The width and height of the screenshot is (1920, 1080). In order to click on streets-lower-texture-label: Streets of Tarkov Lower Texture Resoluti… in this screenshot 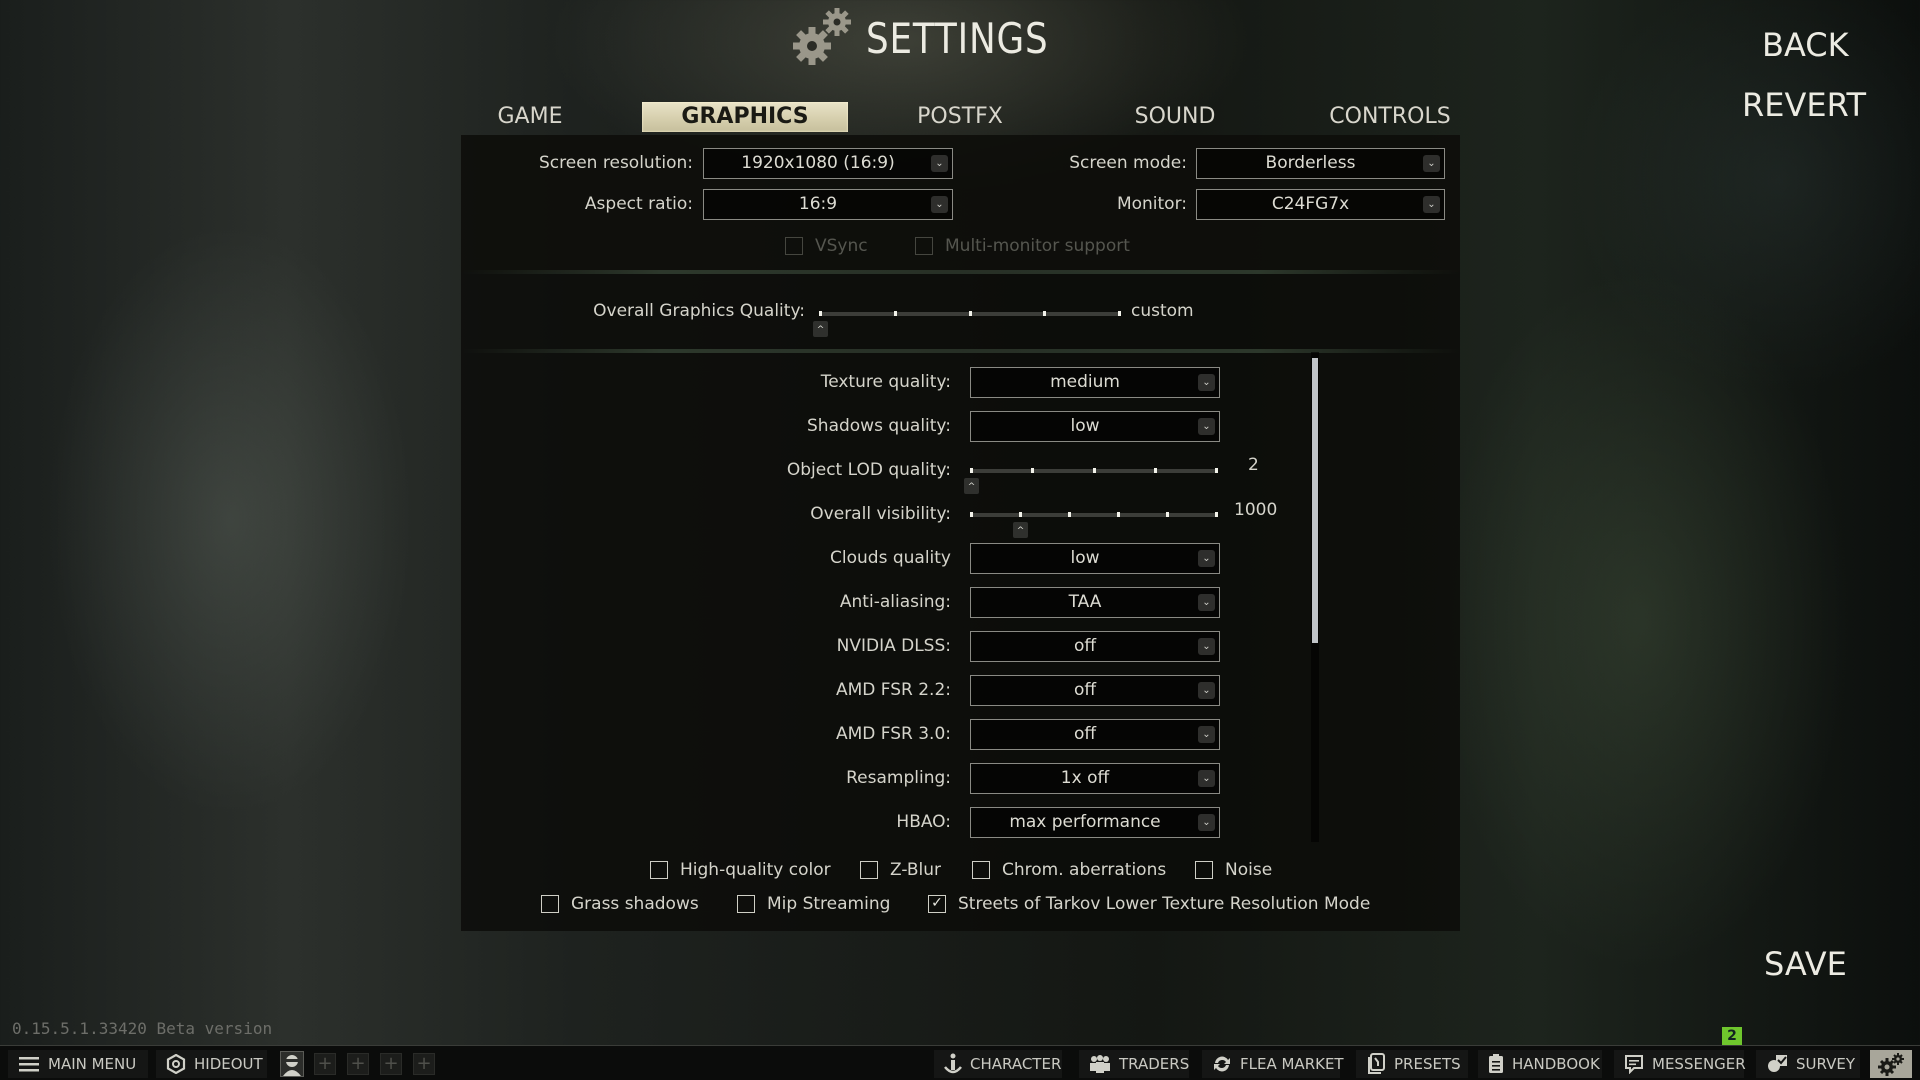, I will do `click(1164, 904)`.